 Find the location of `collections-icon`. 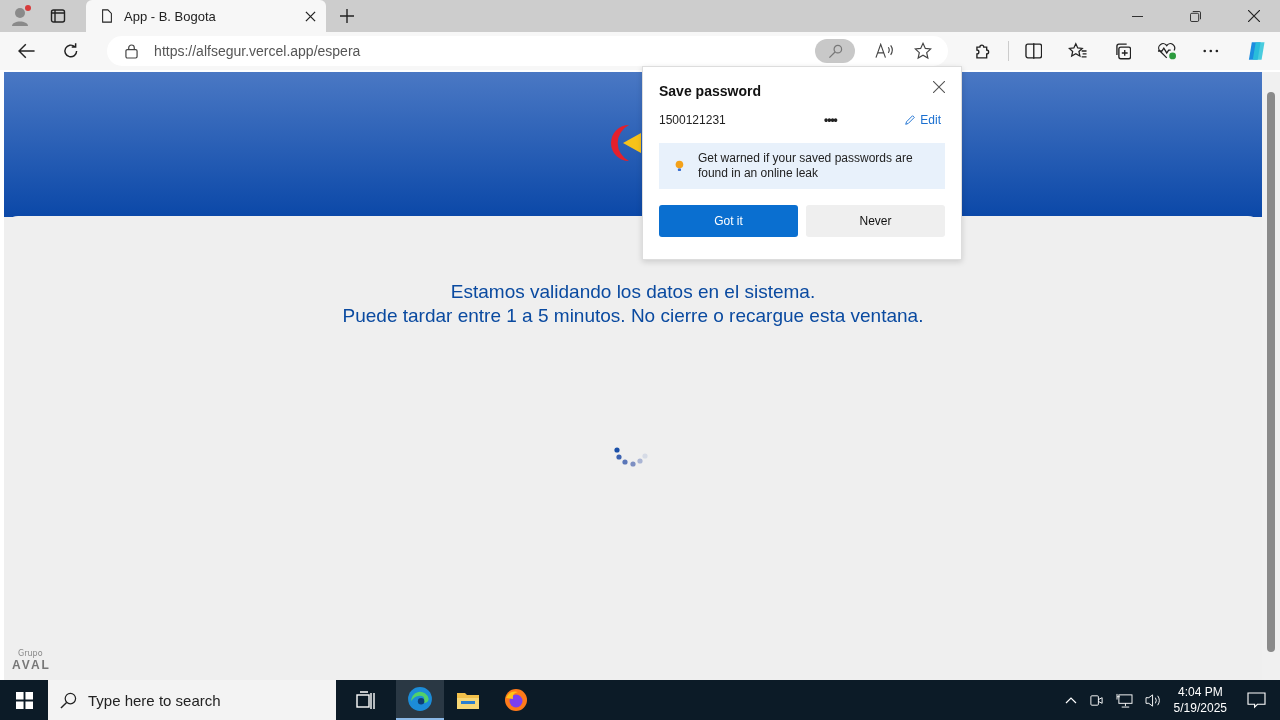

collections-icon is located at coordinates (1122, 51).